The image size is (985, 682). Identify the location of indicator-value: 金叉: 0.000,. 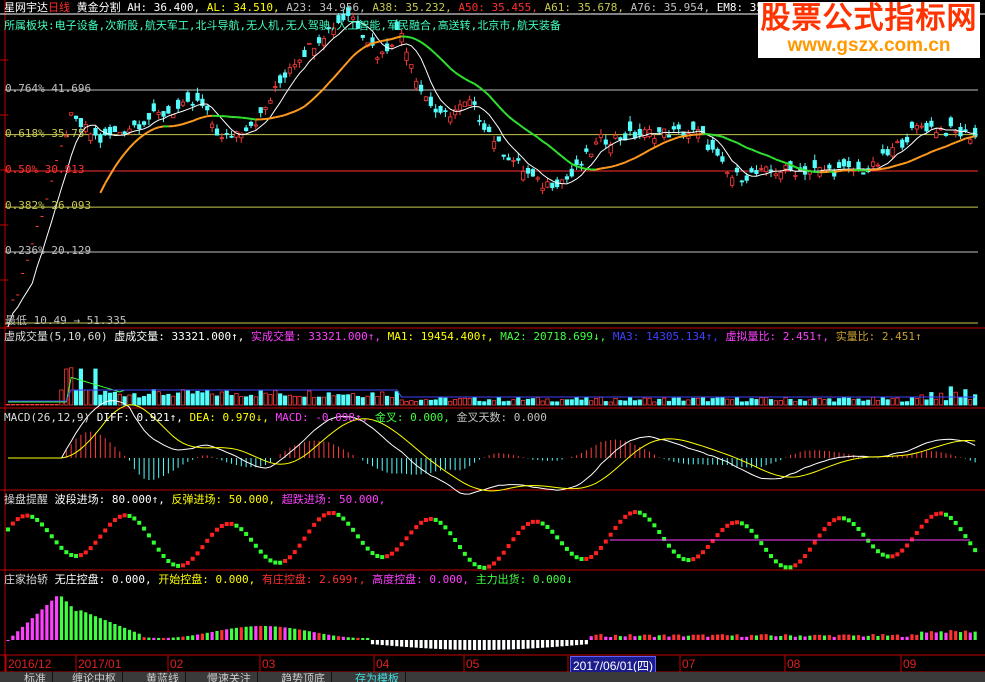
(415, 417).